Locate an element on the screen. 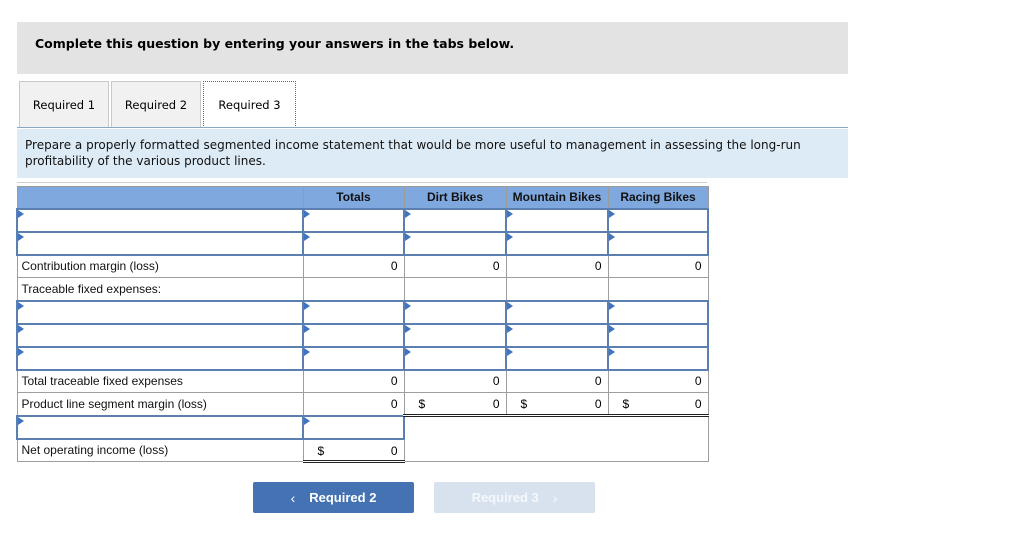 The width and height of the screenshot is (1024, 543). row-label: Contribution margin (loss) is located at coordinates (160, 266).